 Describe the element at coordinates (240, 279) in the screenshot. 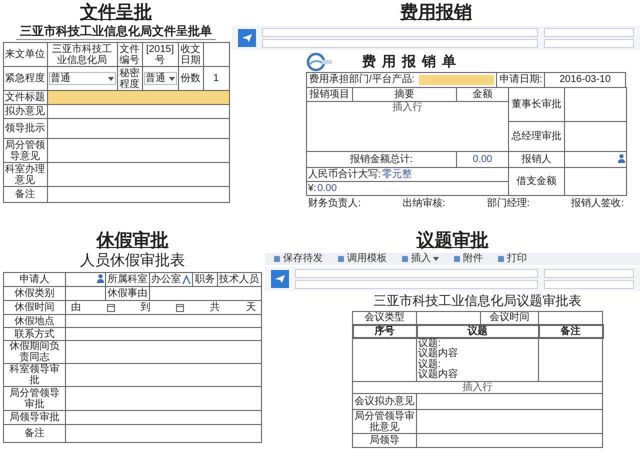

I see `form-field: 技术人员` at that location.